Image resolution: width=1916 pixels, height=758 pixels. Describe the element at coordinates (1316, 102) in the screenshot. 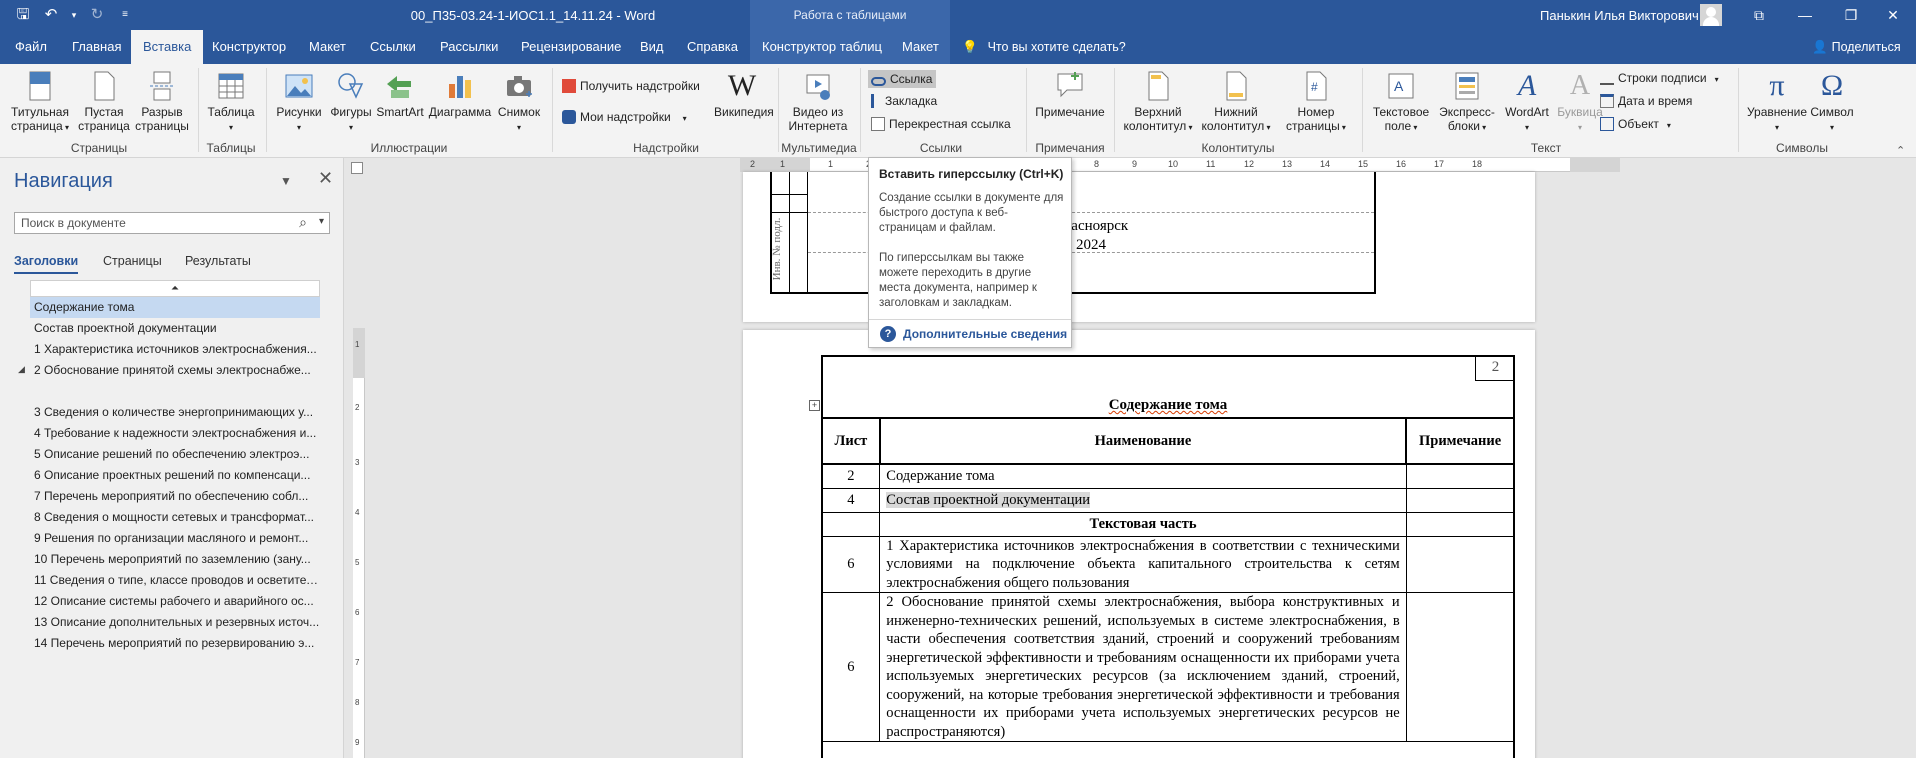

I see `page-number-button: # Номер страницы ▾` at that location.